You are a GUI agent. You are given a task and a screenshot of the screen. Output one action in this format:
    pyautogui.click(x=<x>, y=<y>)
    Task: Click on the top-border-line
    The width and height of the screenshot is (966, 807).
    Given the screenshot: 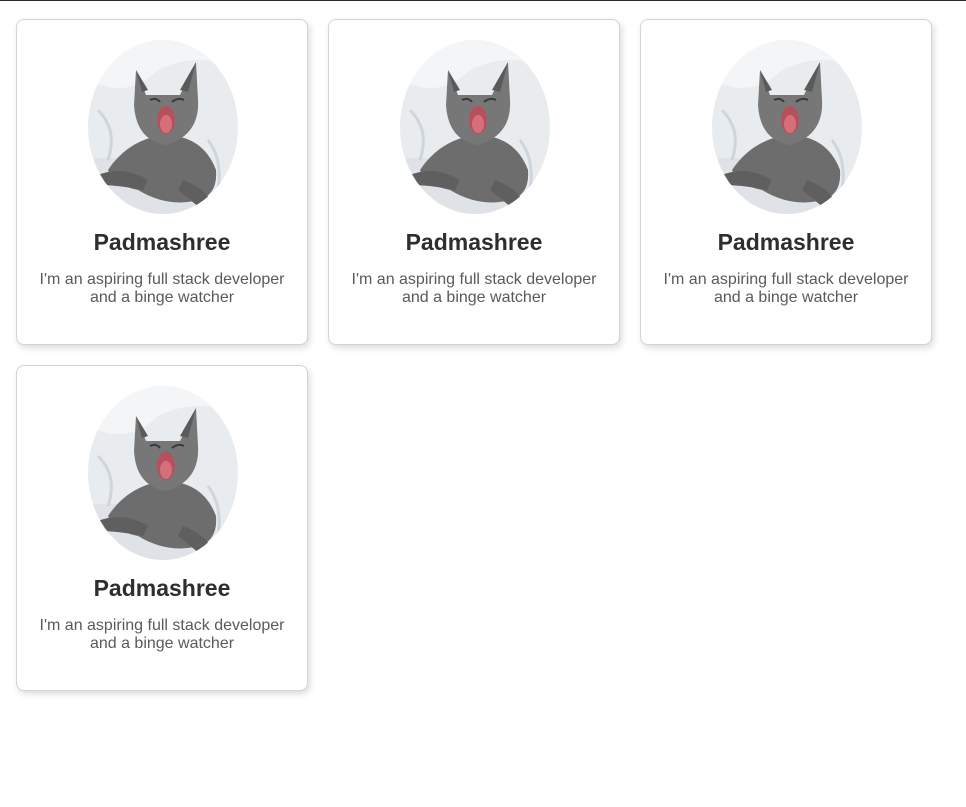 What is the action you would take?
    pyautogui.click(x=483, y=0)
    